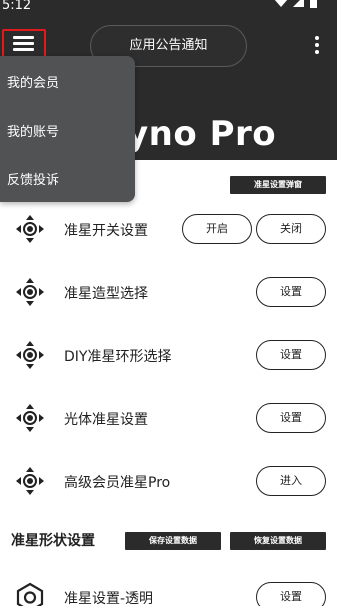  What do you see at coordinates (118, 357) in the screenshot?
I see `setting-label: DIY准星环形选择` at bounding box center [118, 357].